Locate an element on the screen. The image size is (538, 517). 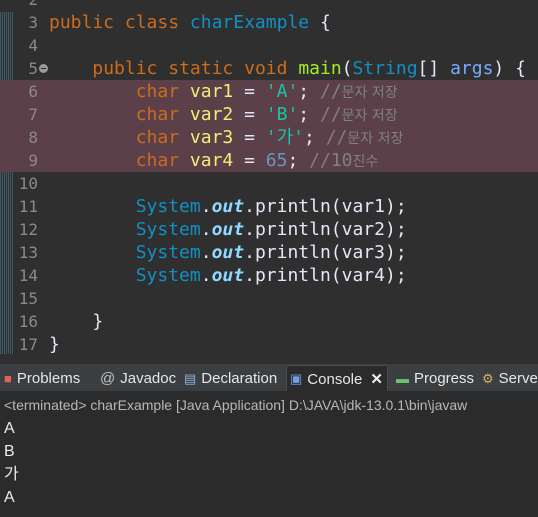
tab-label: Server is located at coordinates (518, 378).